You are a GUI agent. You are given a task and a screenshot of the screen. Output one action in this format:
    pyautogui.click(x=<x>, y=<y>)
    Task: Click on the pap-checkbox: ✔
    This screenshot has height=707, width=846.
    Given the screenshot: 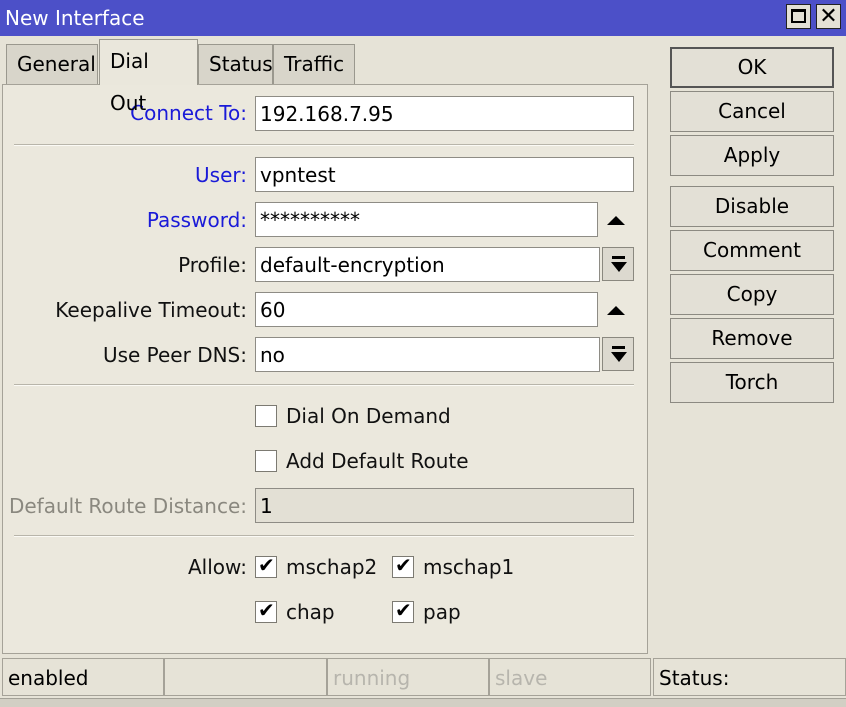 What is the action you would take?
    pyautogui.click(x=403, y=610)
    